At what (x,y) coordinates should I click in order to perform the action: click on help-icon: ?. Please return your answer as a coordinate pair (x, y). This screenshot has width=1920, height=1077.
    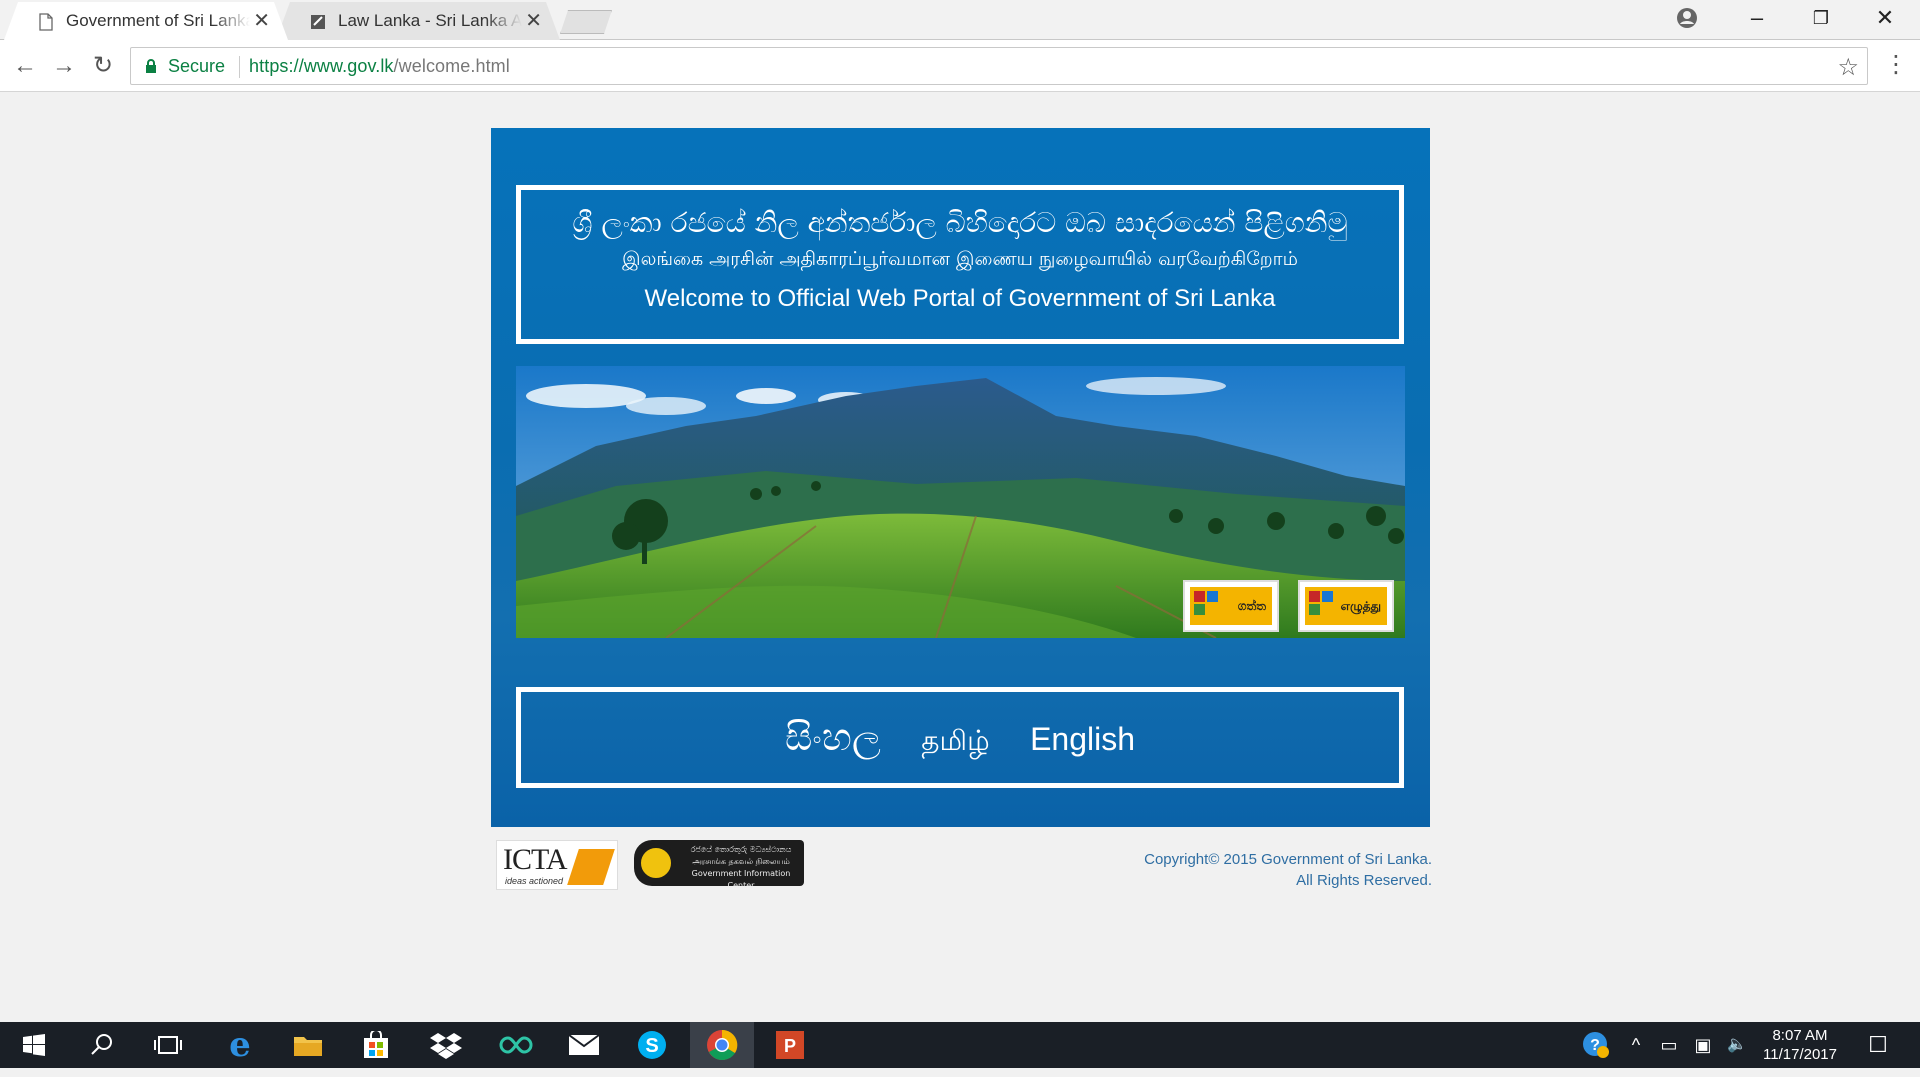
    Looking at the image, I should click on (1596, 1045).